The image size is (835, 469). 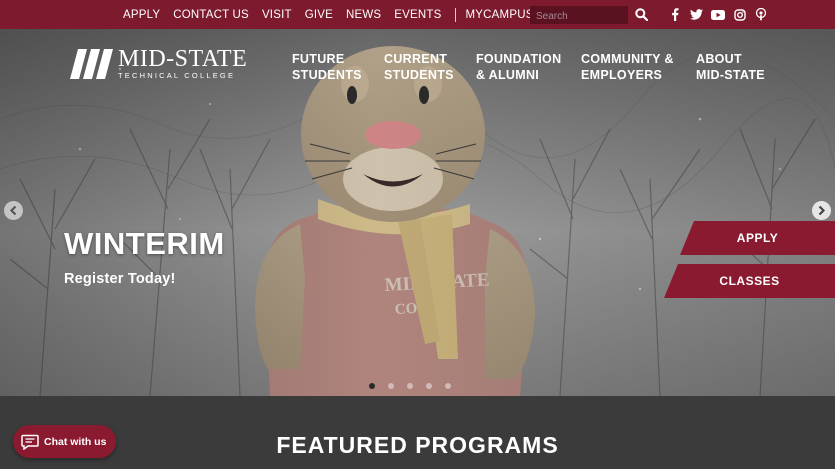 I want to click on classes-button: CLASSES, so click(x=749, y=281).